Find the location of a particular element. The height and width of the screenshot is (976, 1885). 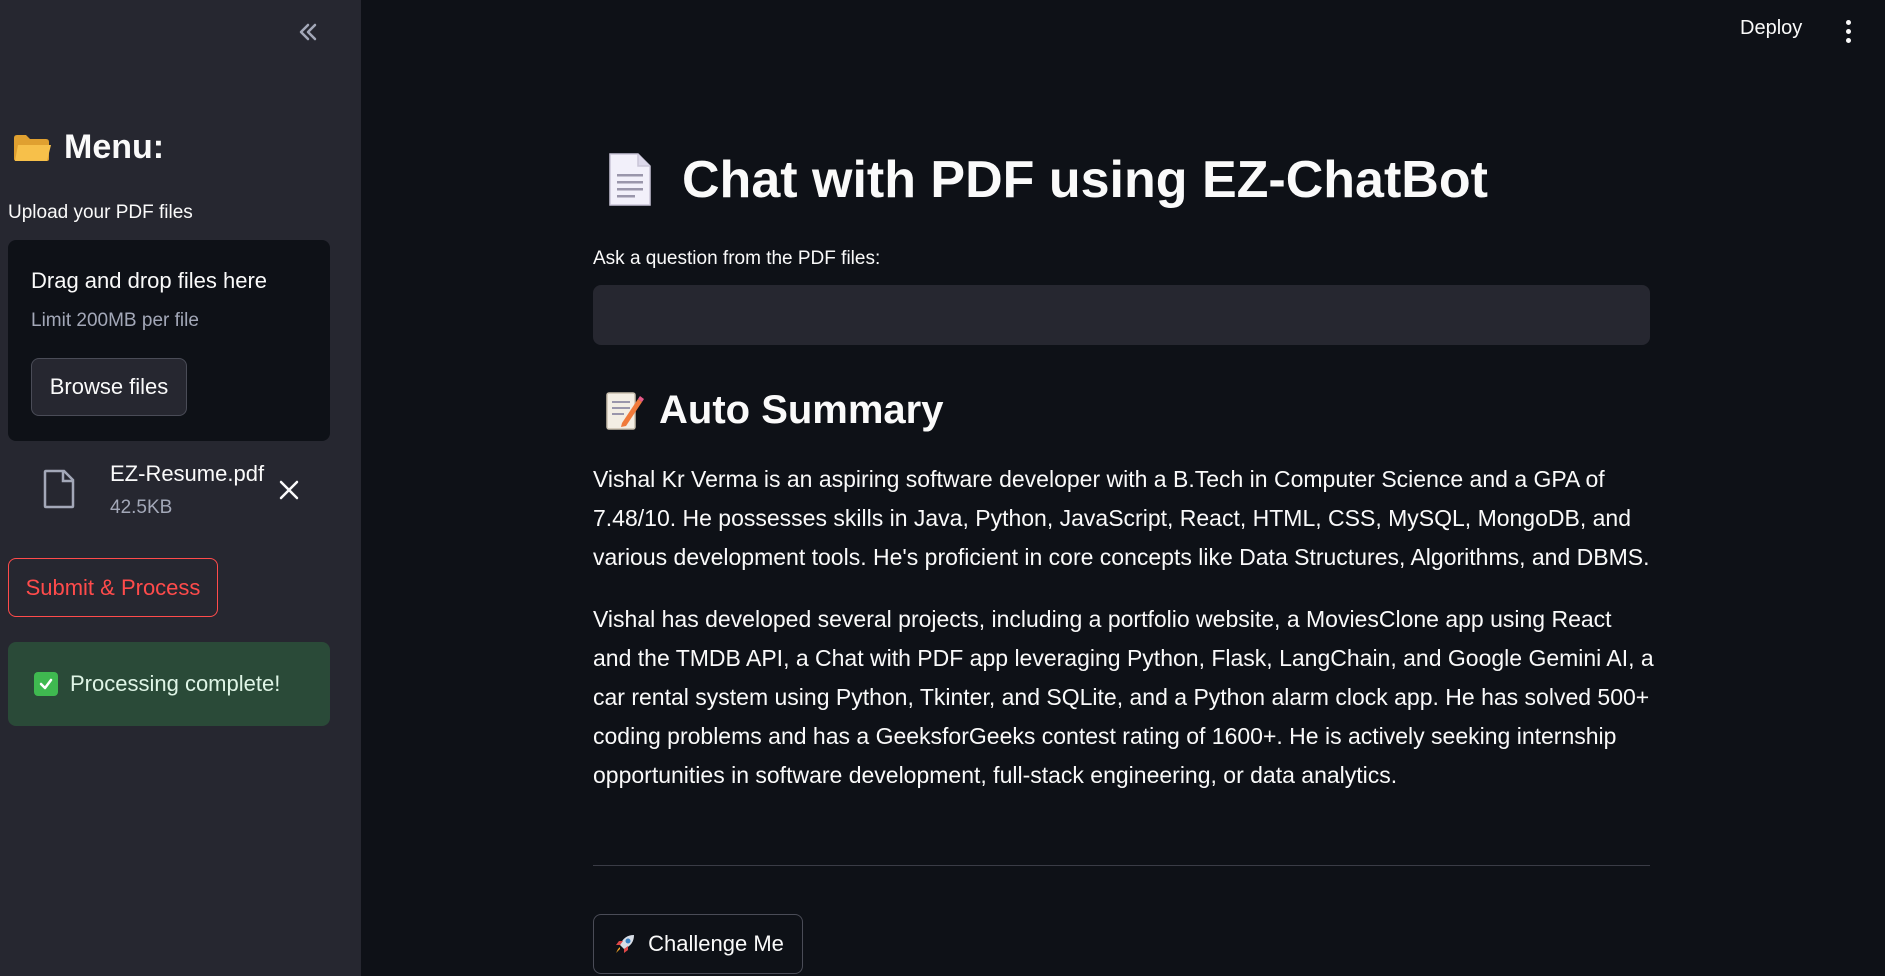

divider is located at coordinates (1121, 865).